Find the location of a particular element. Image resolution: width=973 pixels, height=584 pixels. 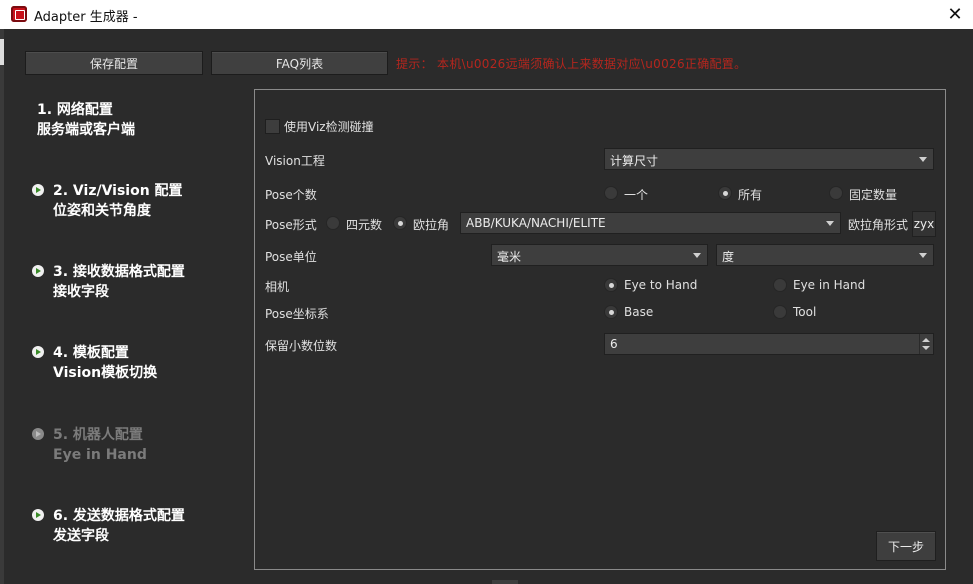

euler-radio is located at coordinates (400, 223).